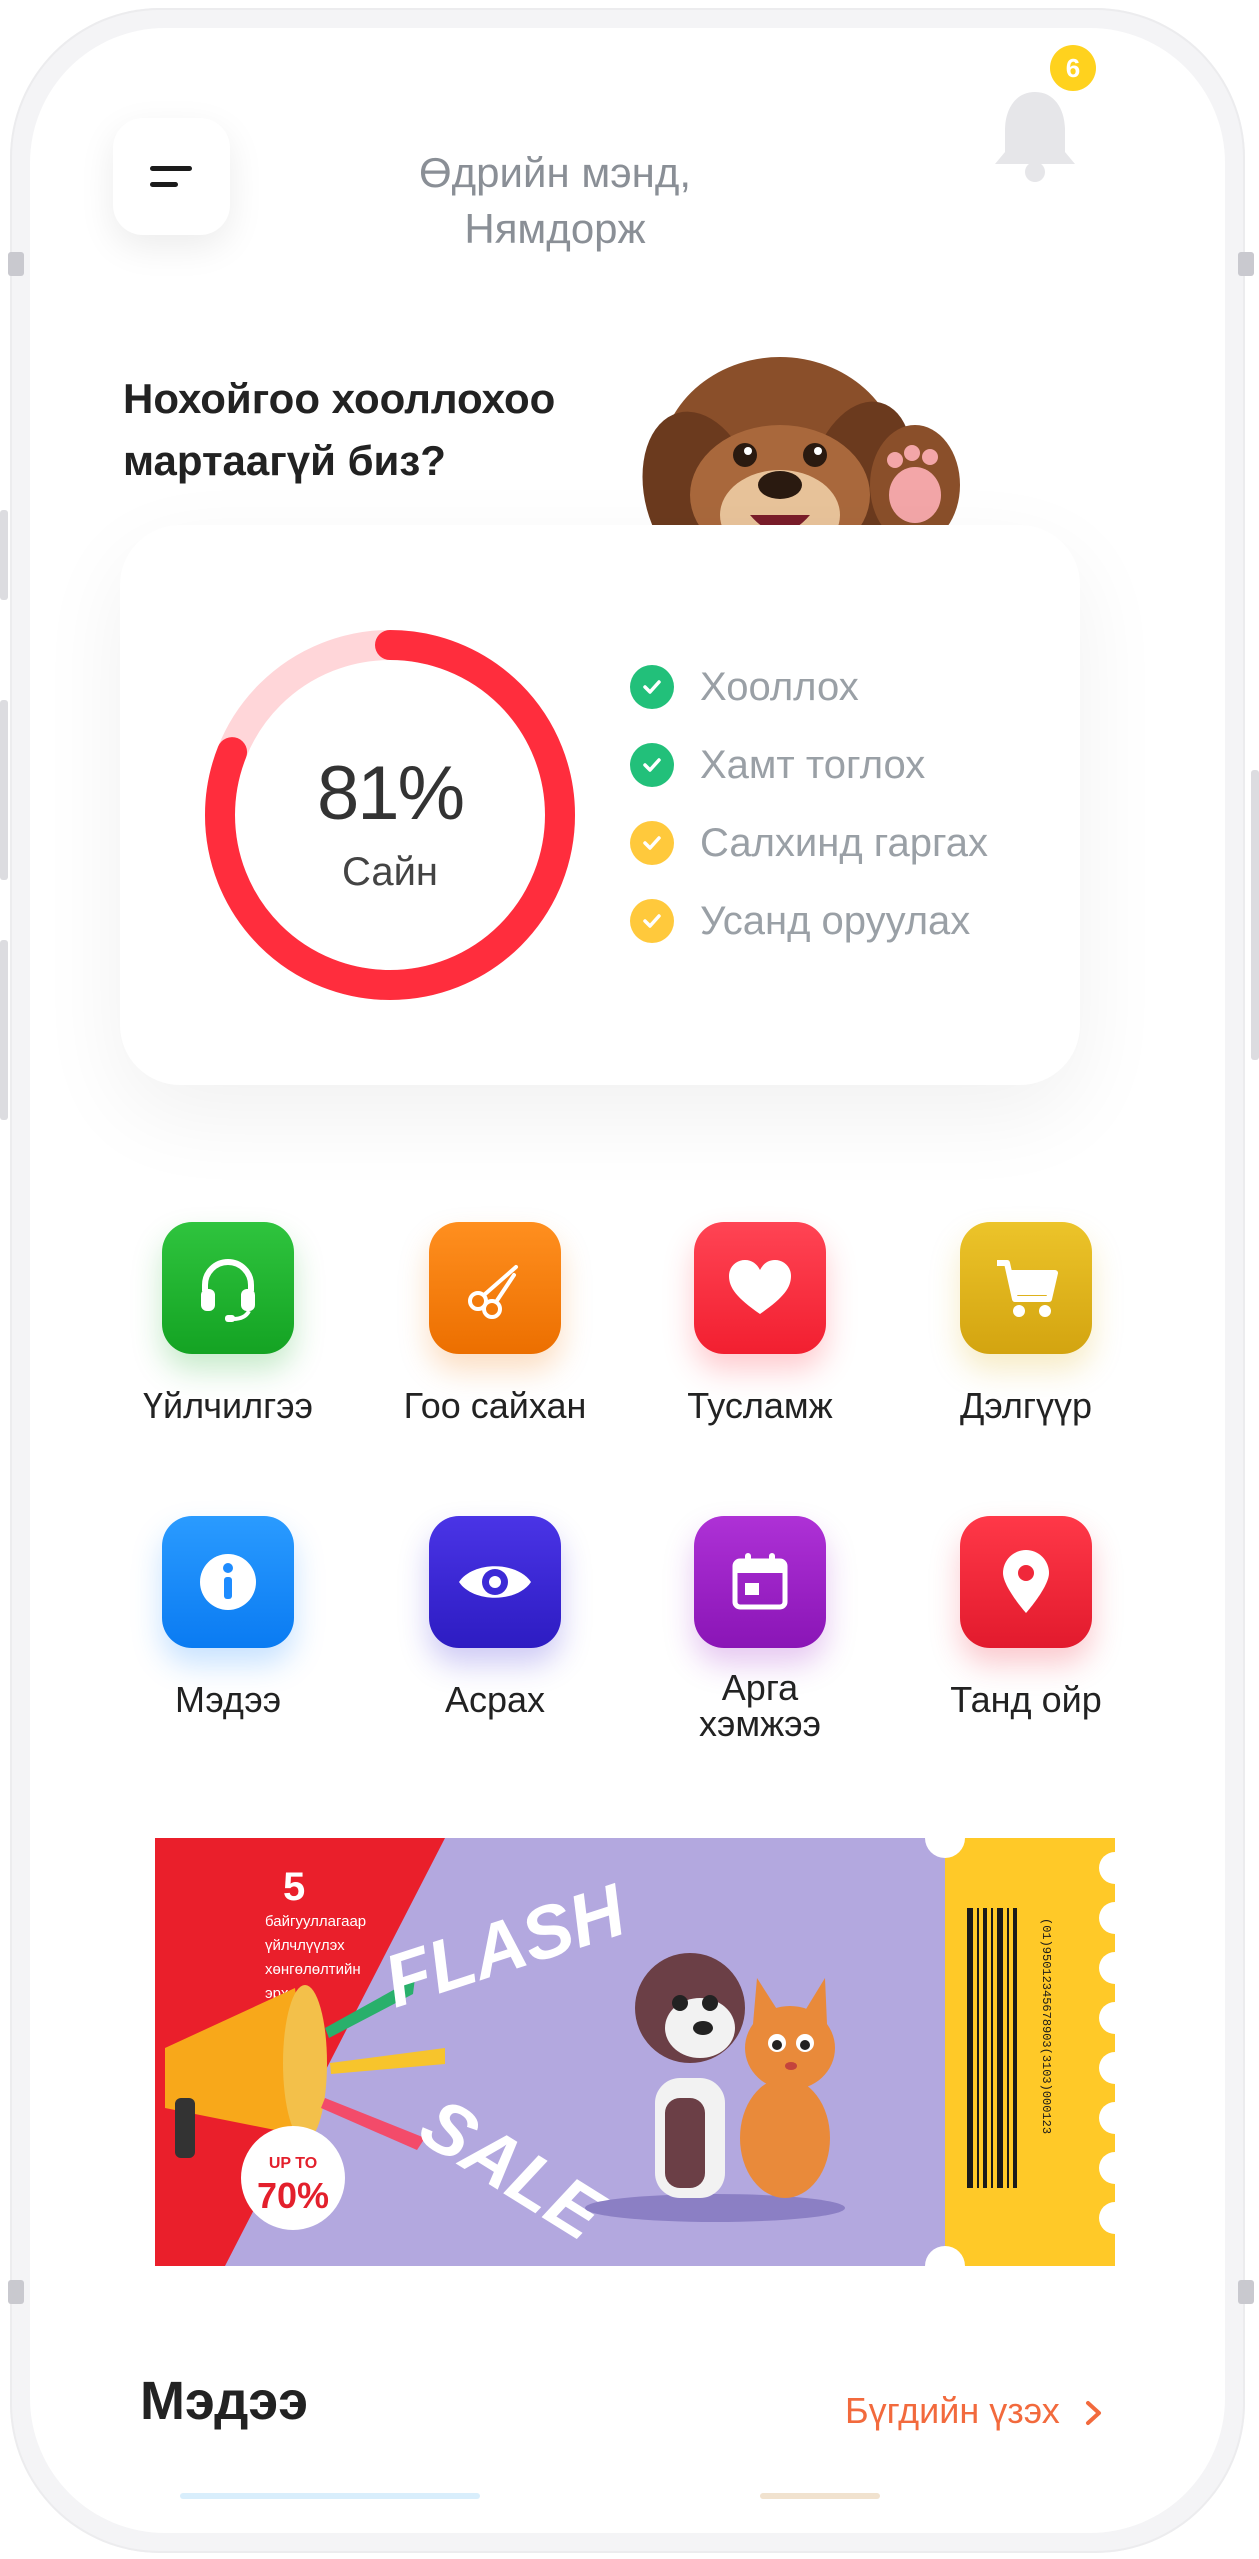  I want to click on task-label: Салхинд гаргах, so click(844, 842).